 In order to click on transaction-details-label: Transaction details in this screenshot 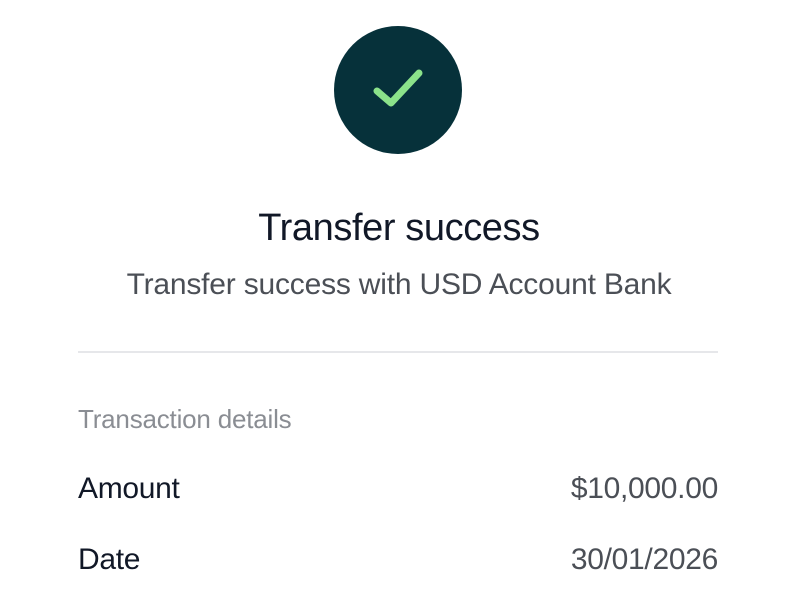, I will do `click(185, 419)`.